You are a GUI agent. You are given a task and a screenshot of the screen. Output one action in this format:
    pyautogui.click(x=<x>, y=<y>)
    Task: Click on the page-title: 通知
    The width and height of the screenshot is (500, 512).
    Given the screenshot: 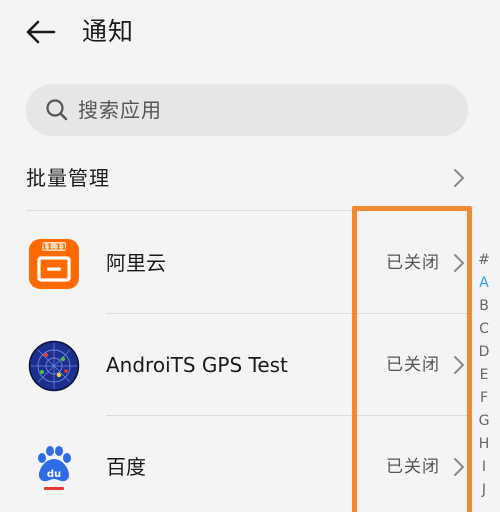 What is the action you would take?
    pyautogui.click(x=108, y=31)
    